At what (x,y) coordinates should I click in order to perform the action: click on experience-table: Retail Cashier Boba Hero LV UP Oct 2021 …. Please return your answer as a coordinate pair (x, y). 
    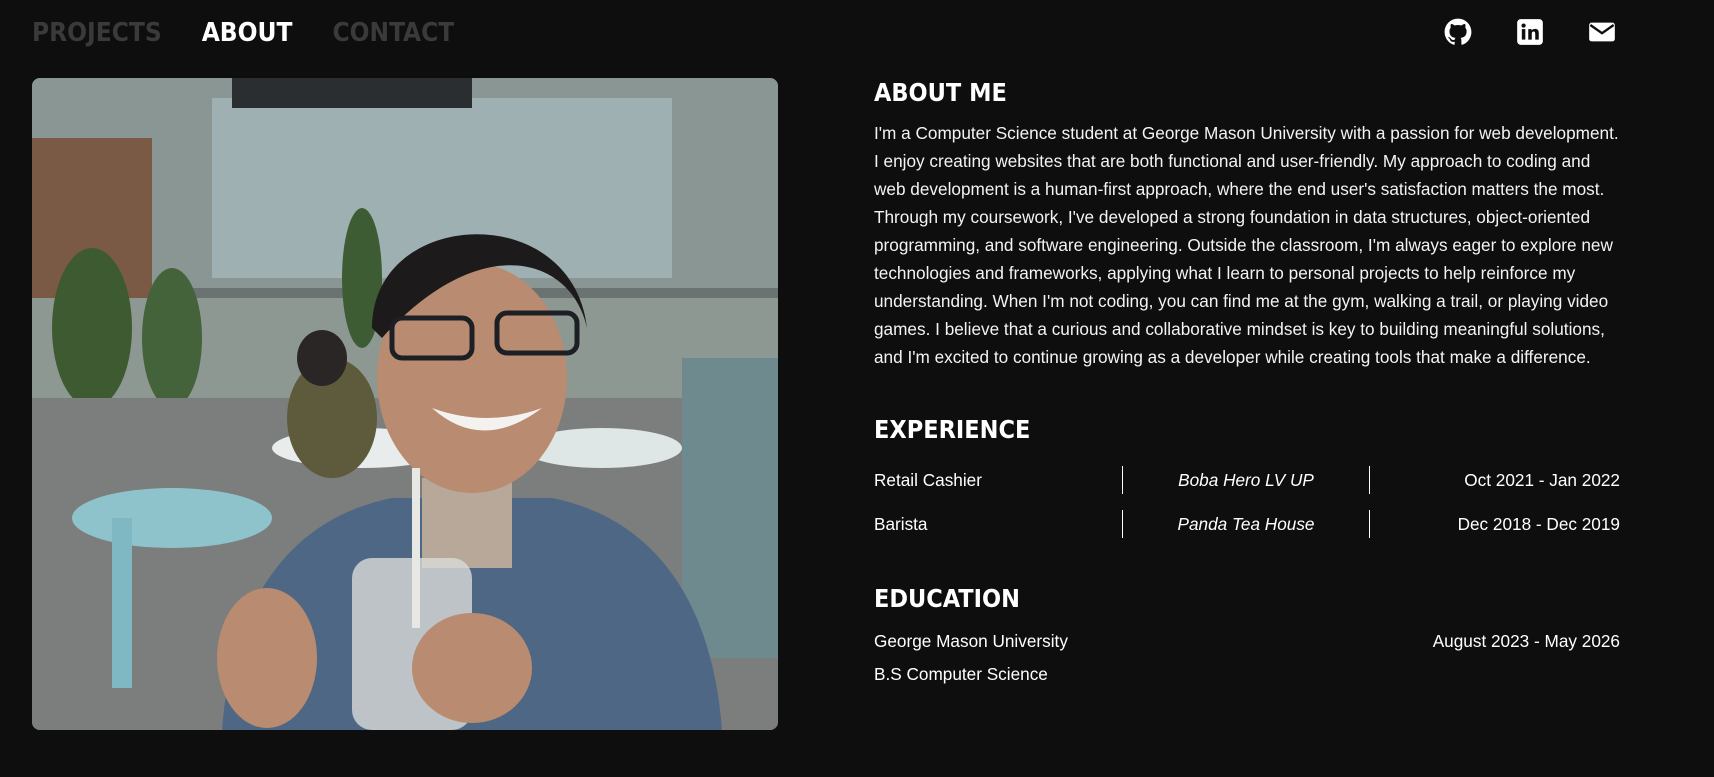
    Looking at the image, I should click on (1247, 502).